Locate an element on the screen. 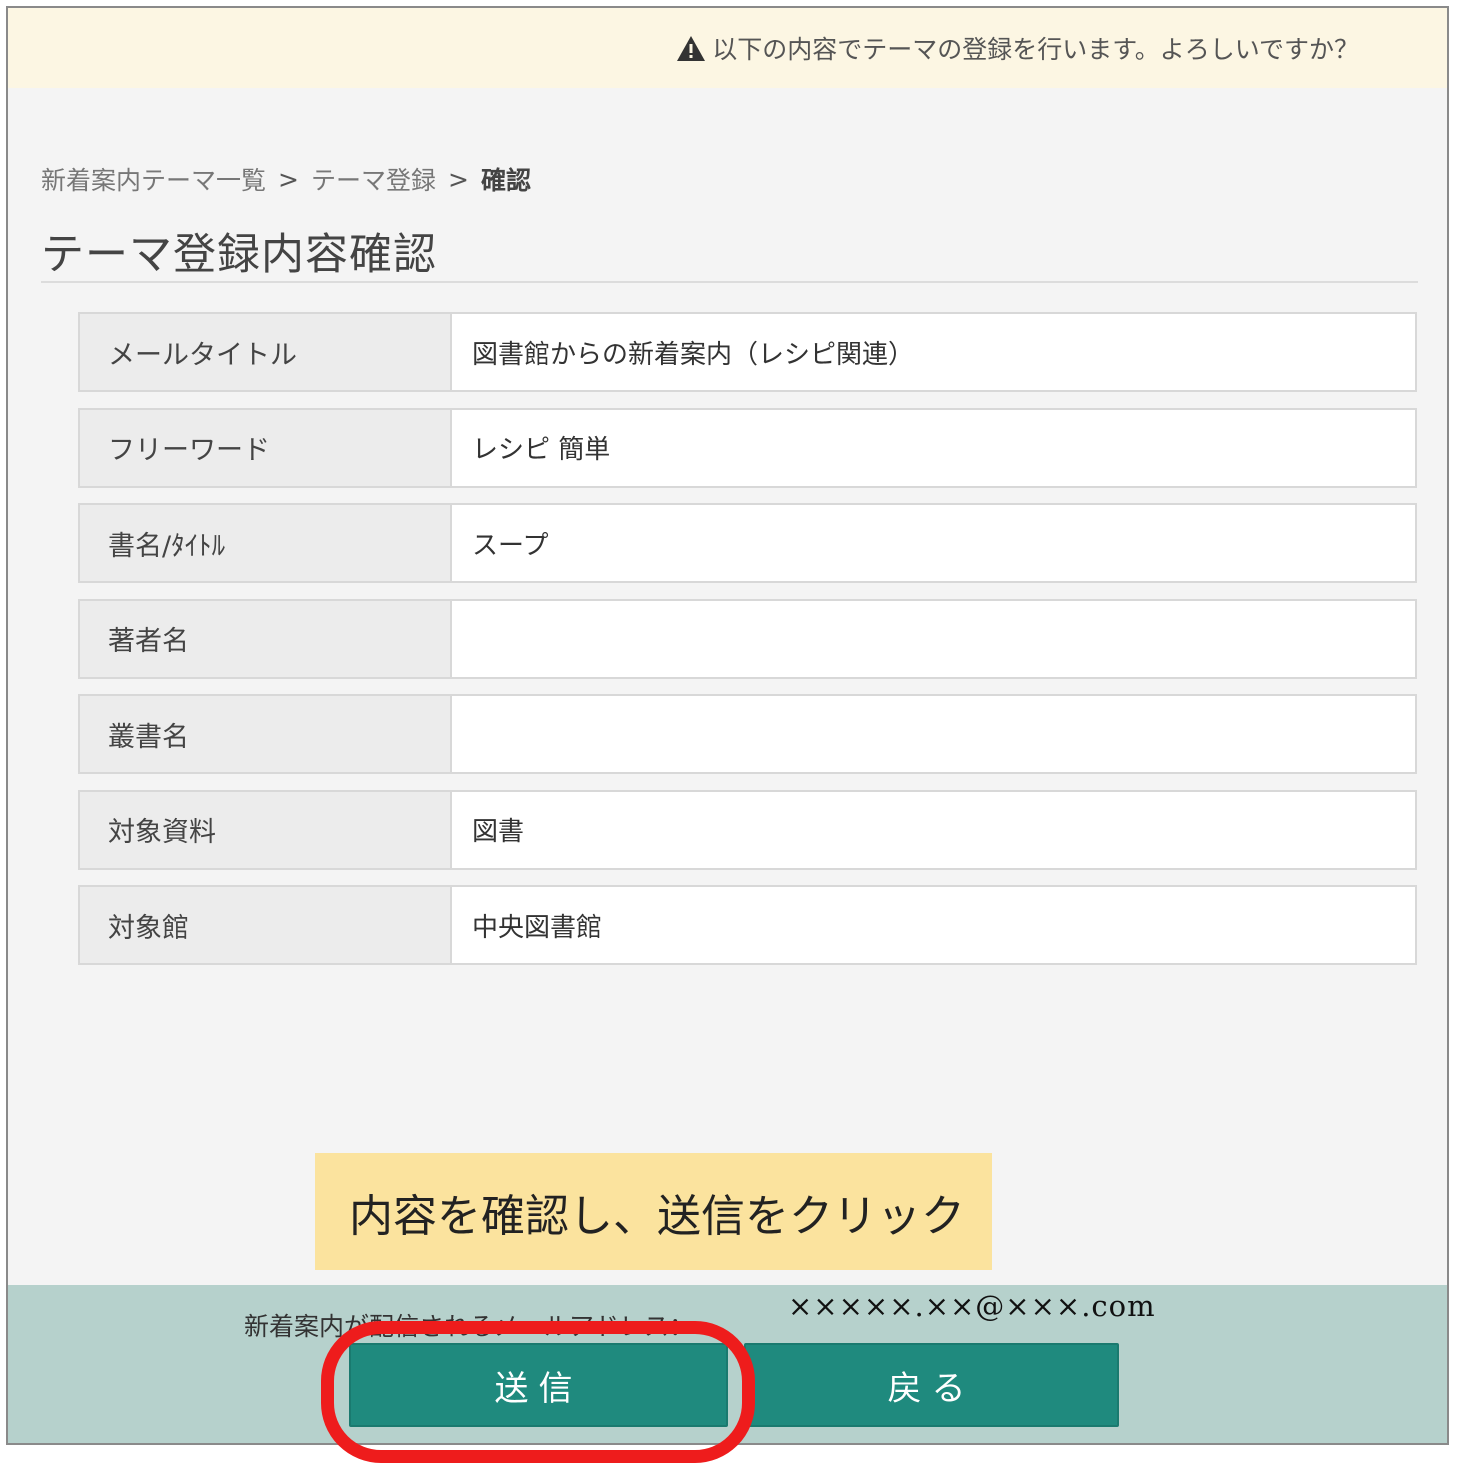 The height and width of the screenshot is (1471, 1457). row-value-book-title: スープ is located at coordinates (933, 543).